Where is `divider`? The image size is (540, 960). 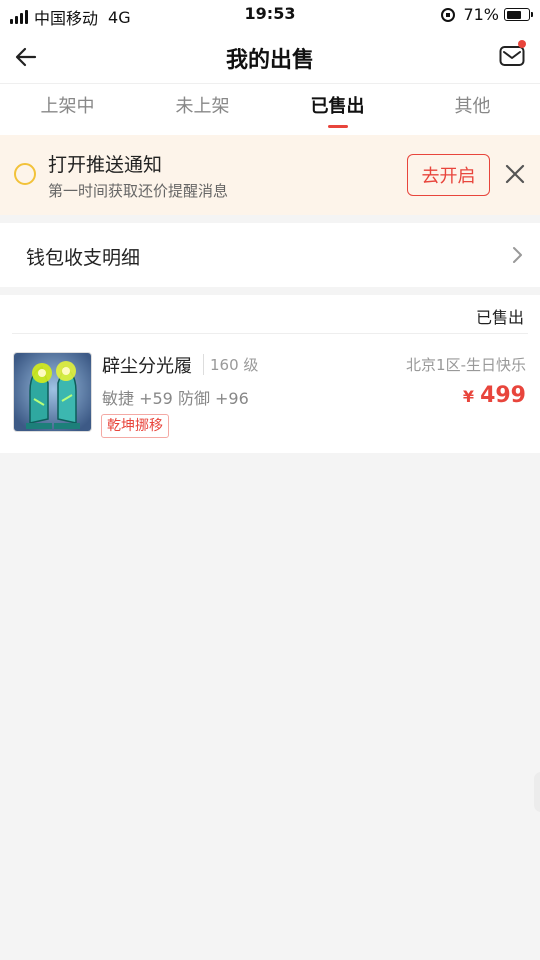 divider is located at coordinates (270, 333).